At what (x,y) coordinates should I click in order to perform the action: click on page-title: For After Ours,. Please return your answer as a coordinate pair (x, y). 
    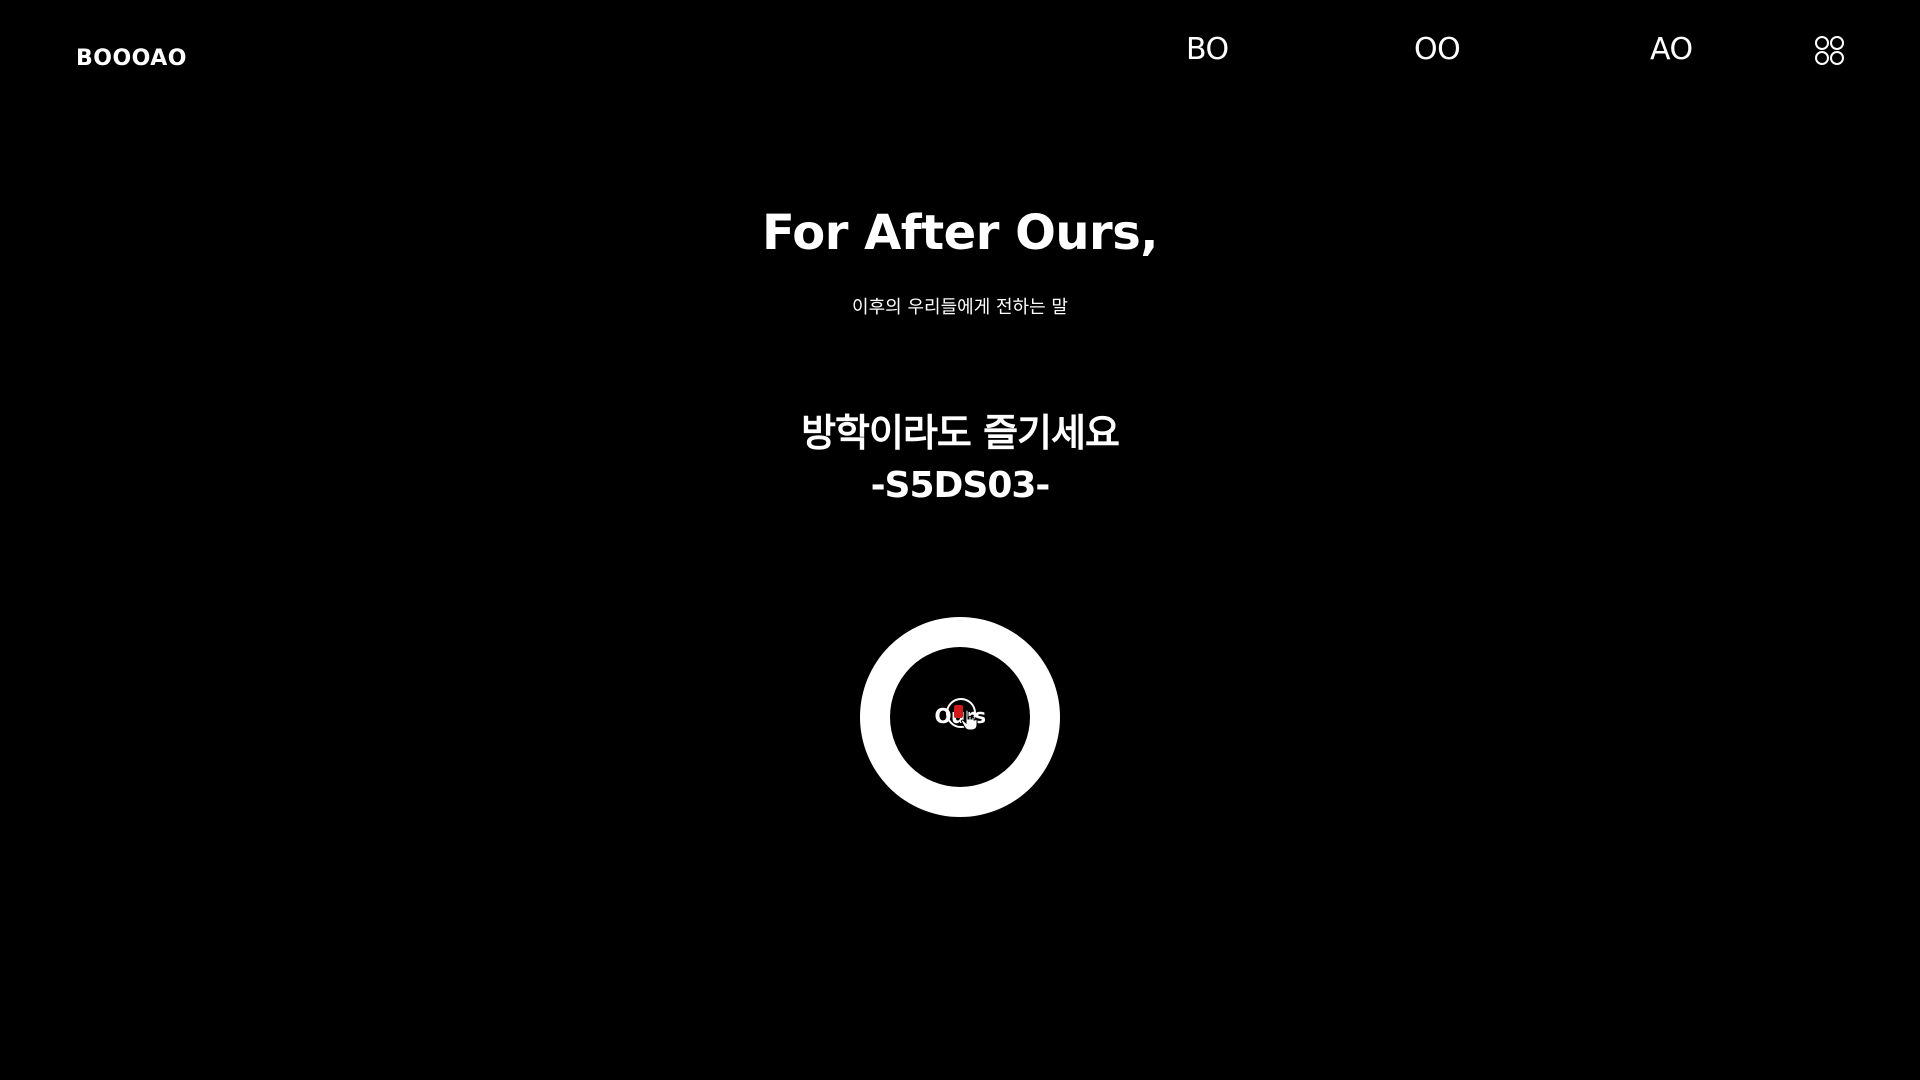
    Looking at the image, I should click on (960, 233).